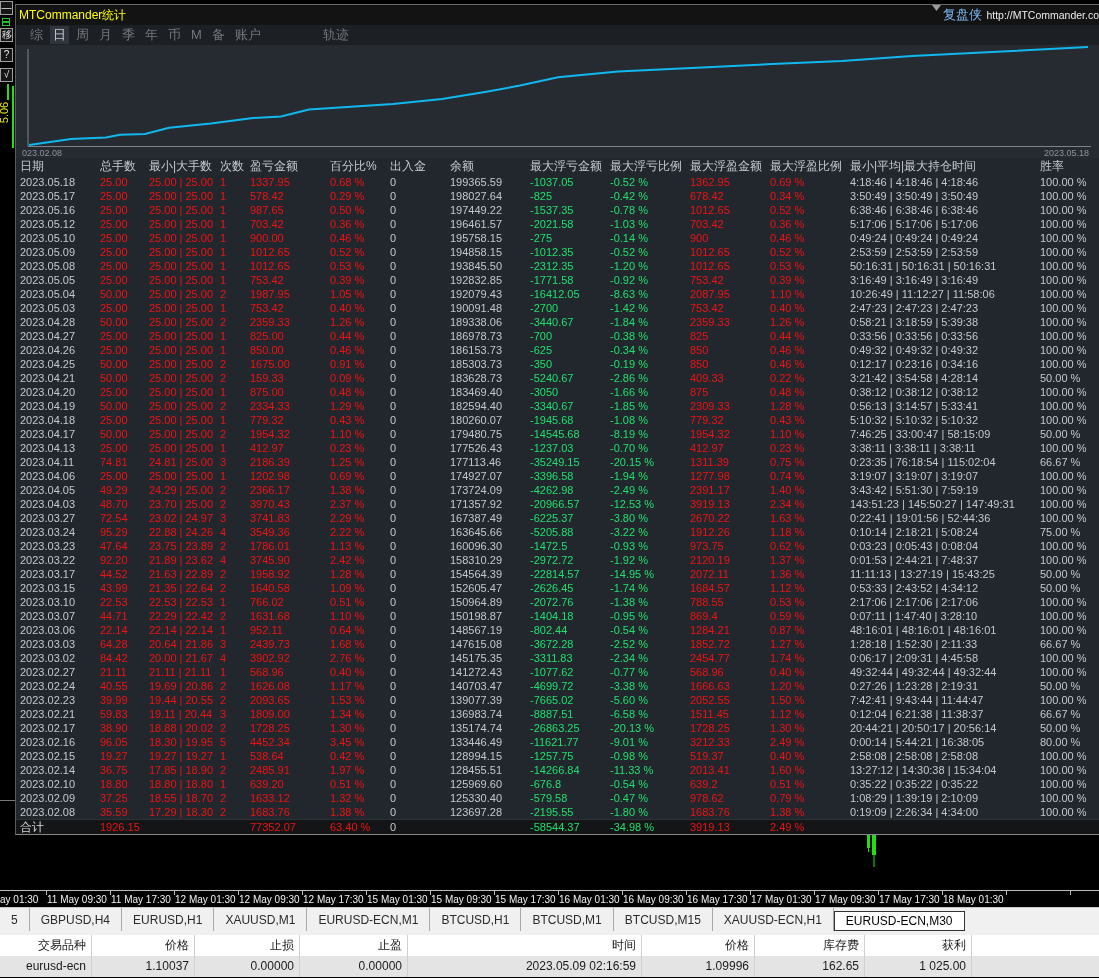  What do you see at coordinates (182, 504) in the screenshot?
I see `table-cell-text: 23.70 | 25.00` at bounding box center [182, 504].